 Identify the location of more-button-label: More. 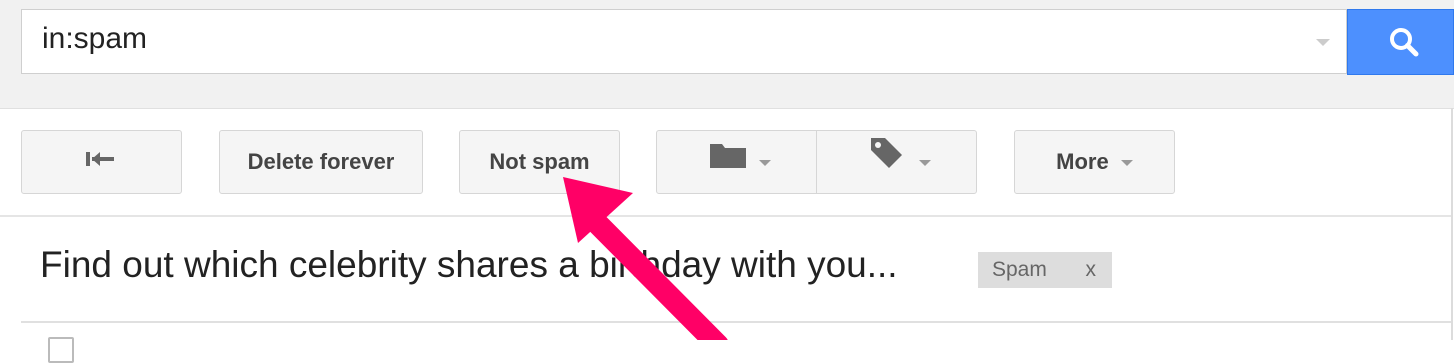
(1082, 161).